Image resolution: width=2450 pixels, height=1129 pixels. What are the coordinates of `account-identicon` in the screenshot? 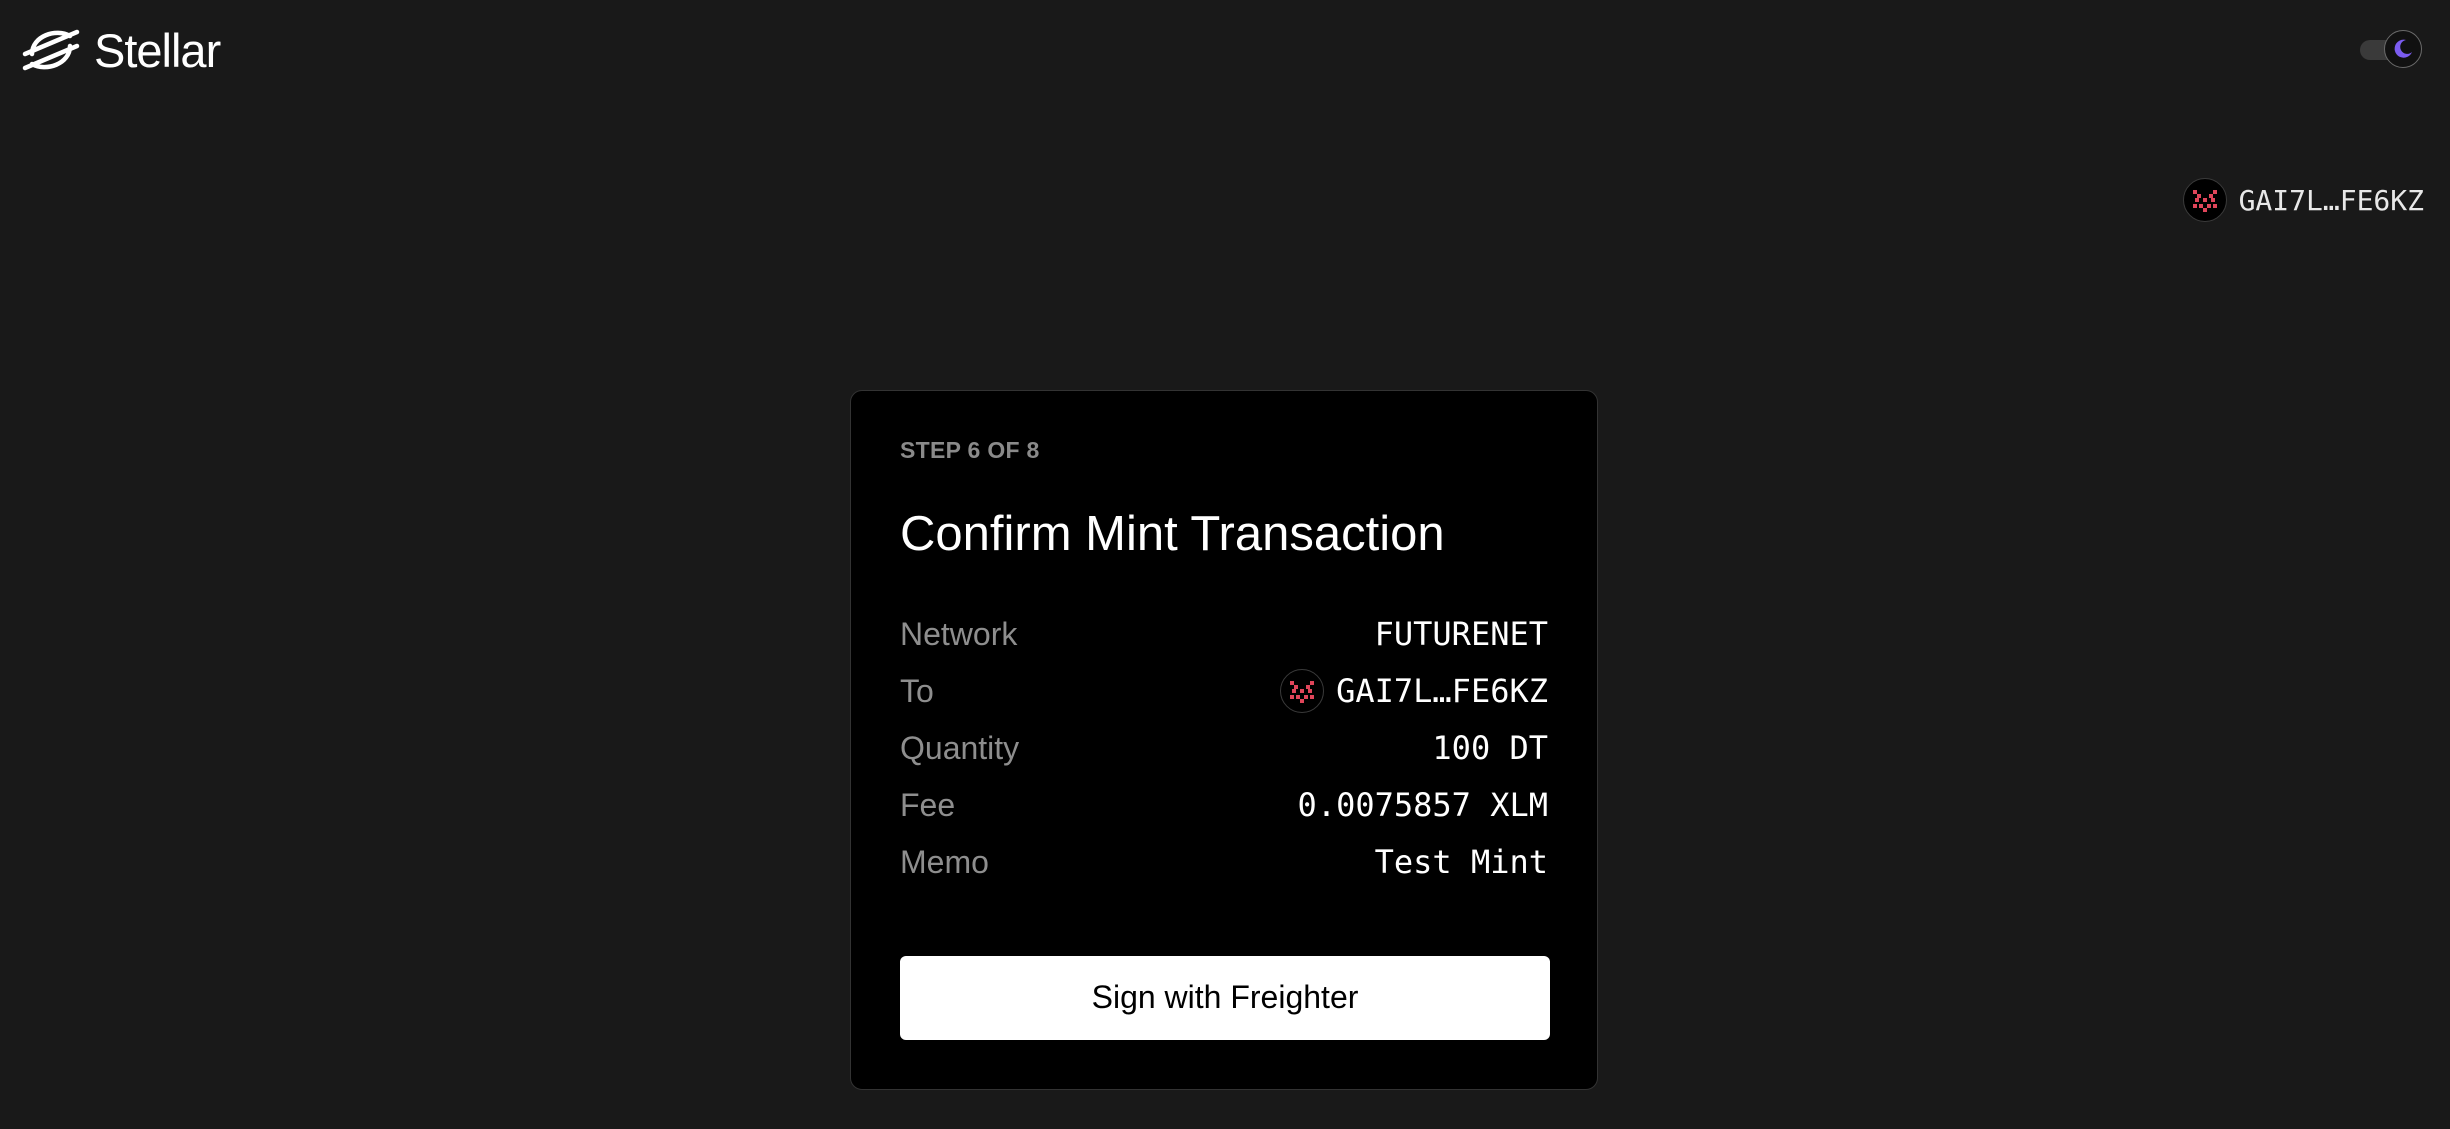 It's located at (2204, 200).